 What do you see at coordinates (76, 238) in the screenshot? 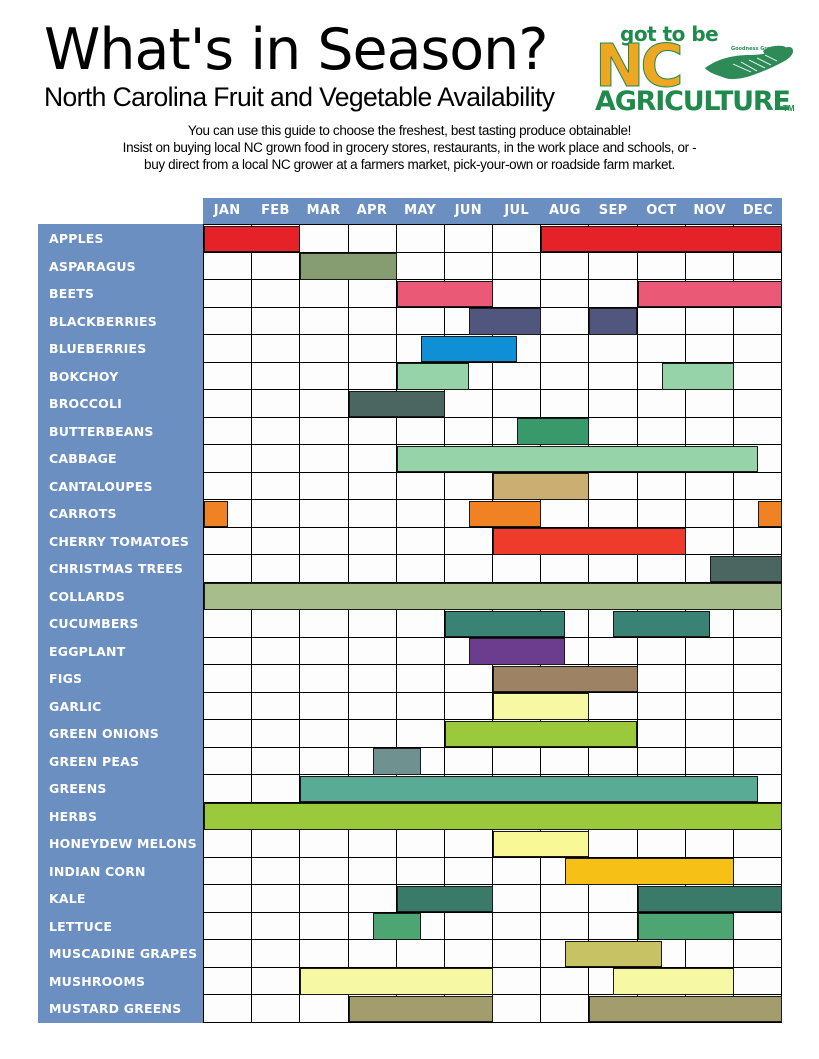
I see `produce-label: APPLES` at bounding box center [76, 238].